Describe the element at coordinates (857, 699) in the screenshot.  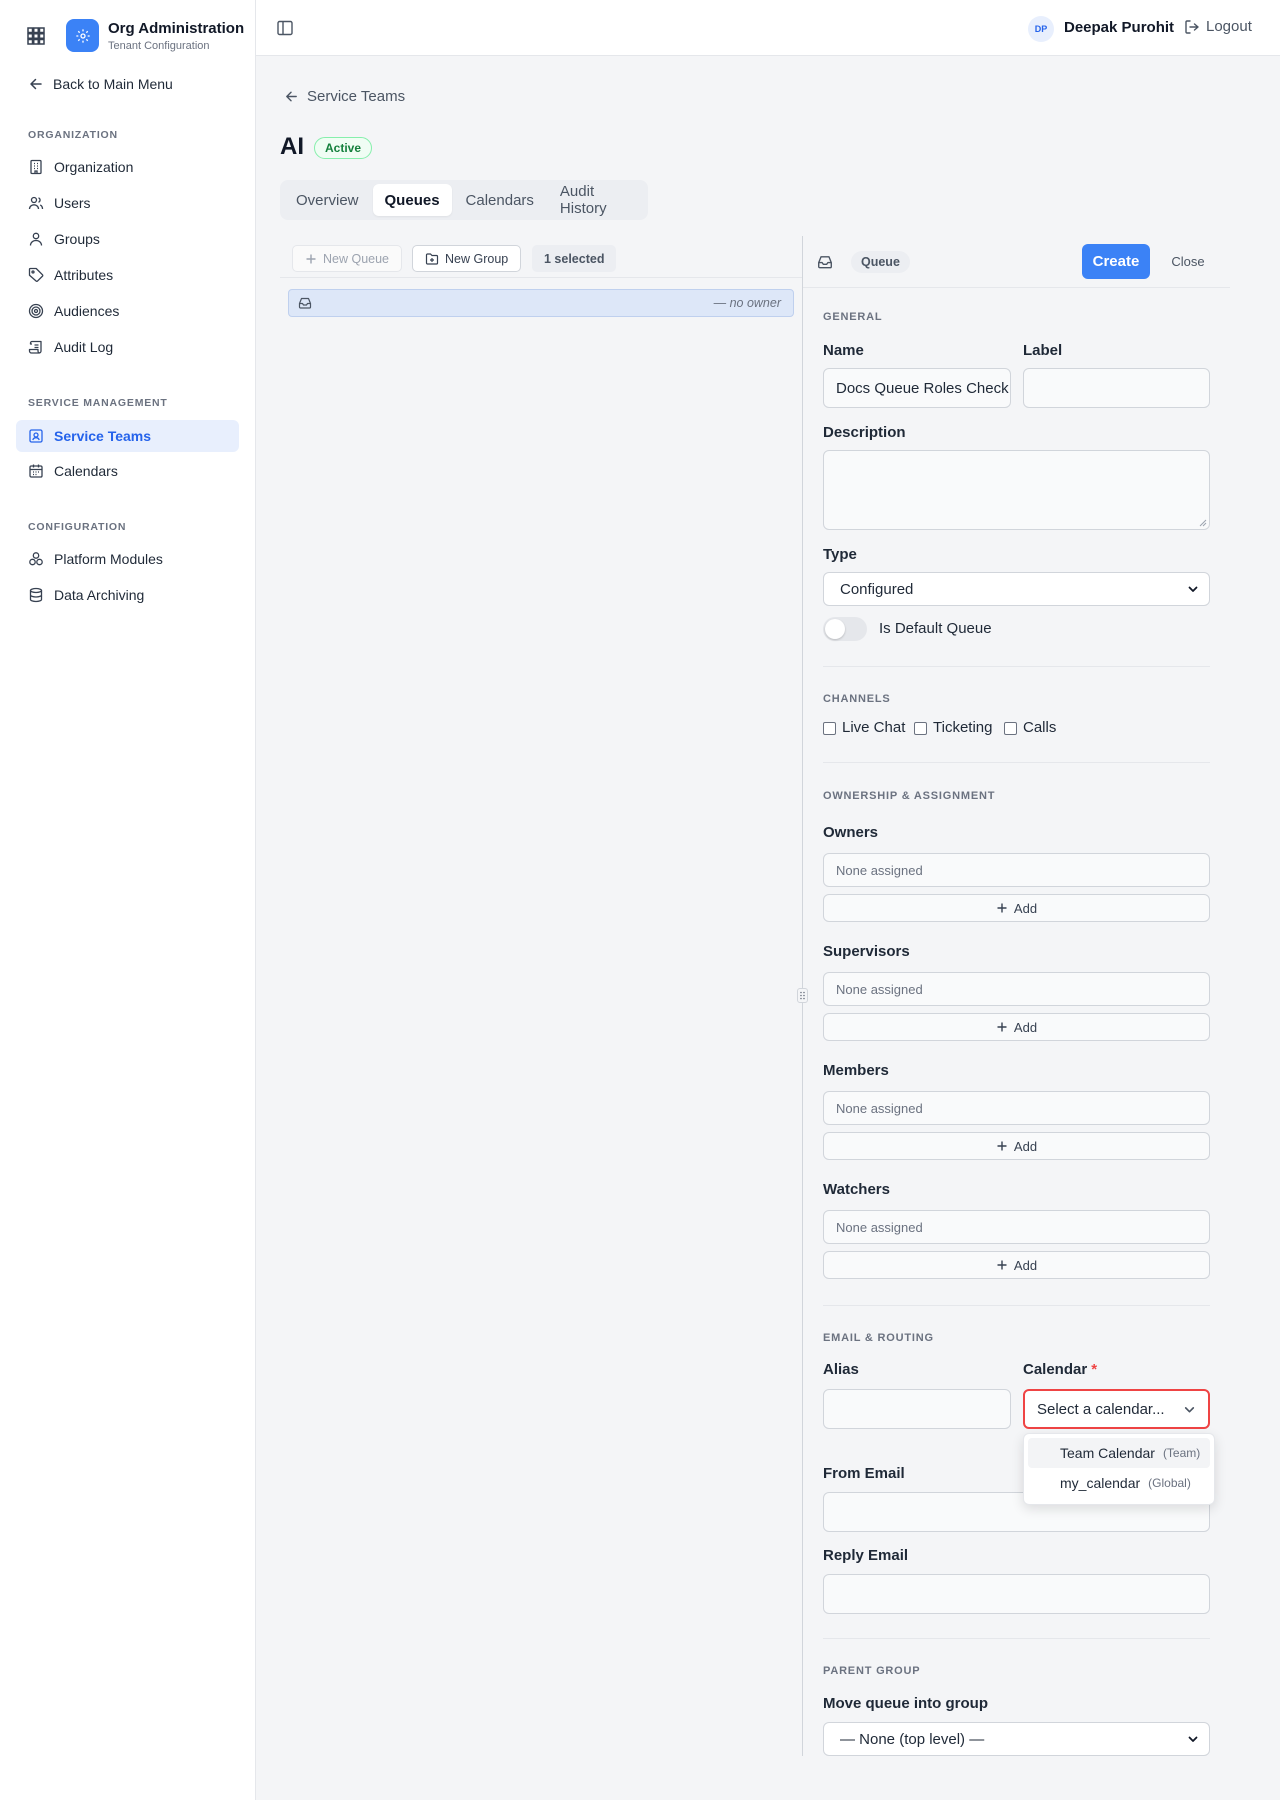
I see `section-channels: CHANNELS` at that location.